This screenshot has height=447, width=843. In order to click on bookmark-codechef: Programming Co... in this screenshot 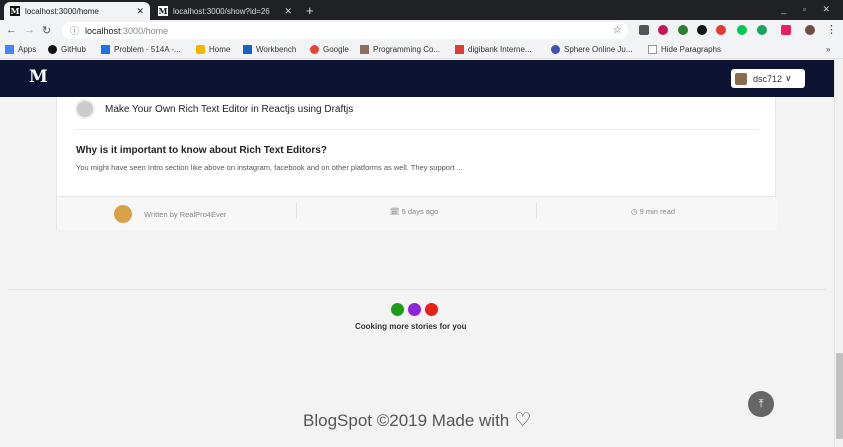, I will do `click(400, 49)`.